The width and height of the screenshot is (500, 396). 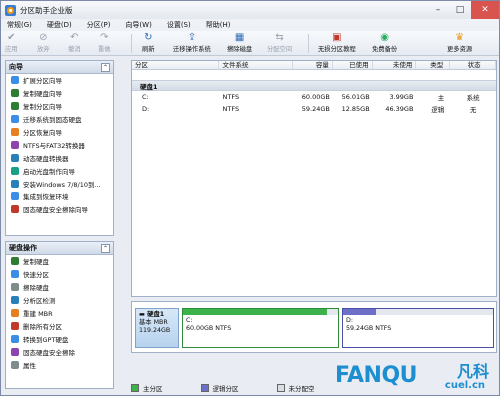 What do you see at coordinates (301, 388) in the screenshot?
I see `legend-label: 未分配空` at bounding box center [301, 388].